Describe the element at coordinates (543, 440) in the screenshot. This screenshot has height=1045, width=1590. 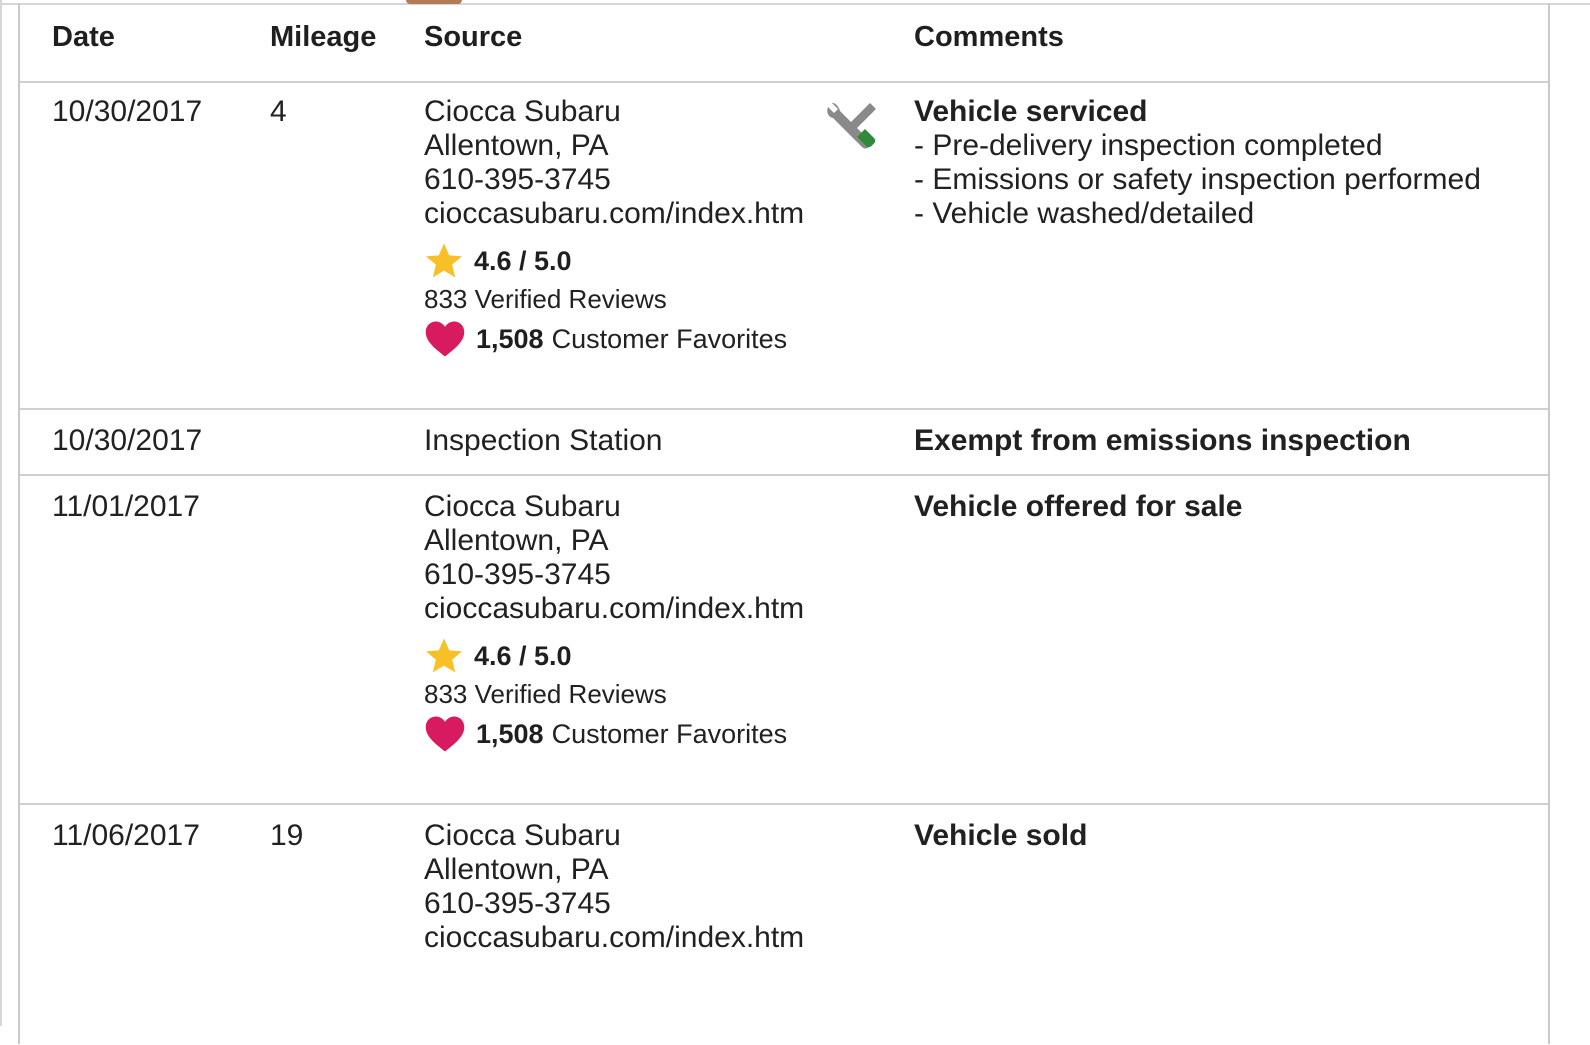
I see `source-name: Inspection Station` at that location.